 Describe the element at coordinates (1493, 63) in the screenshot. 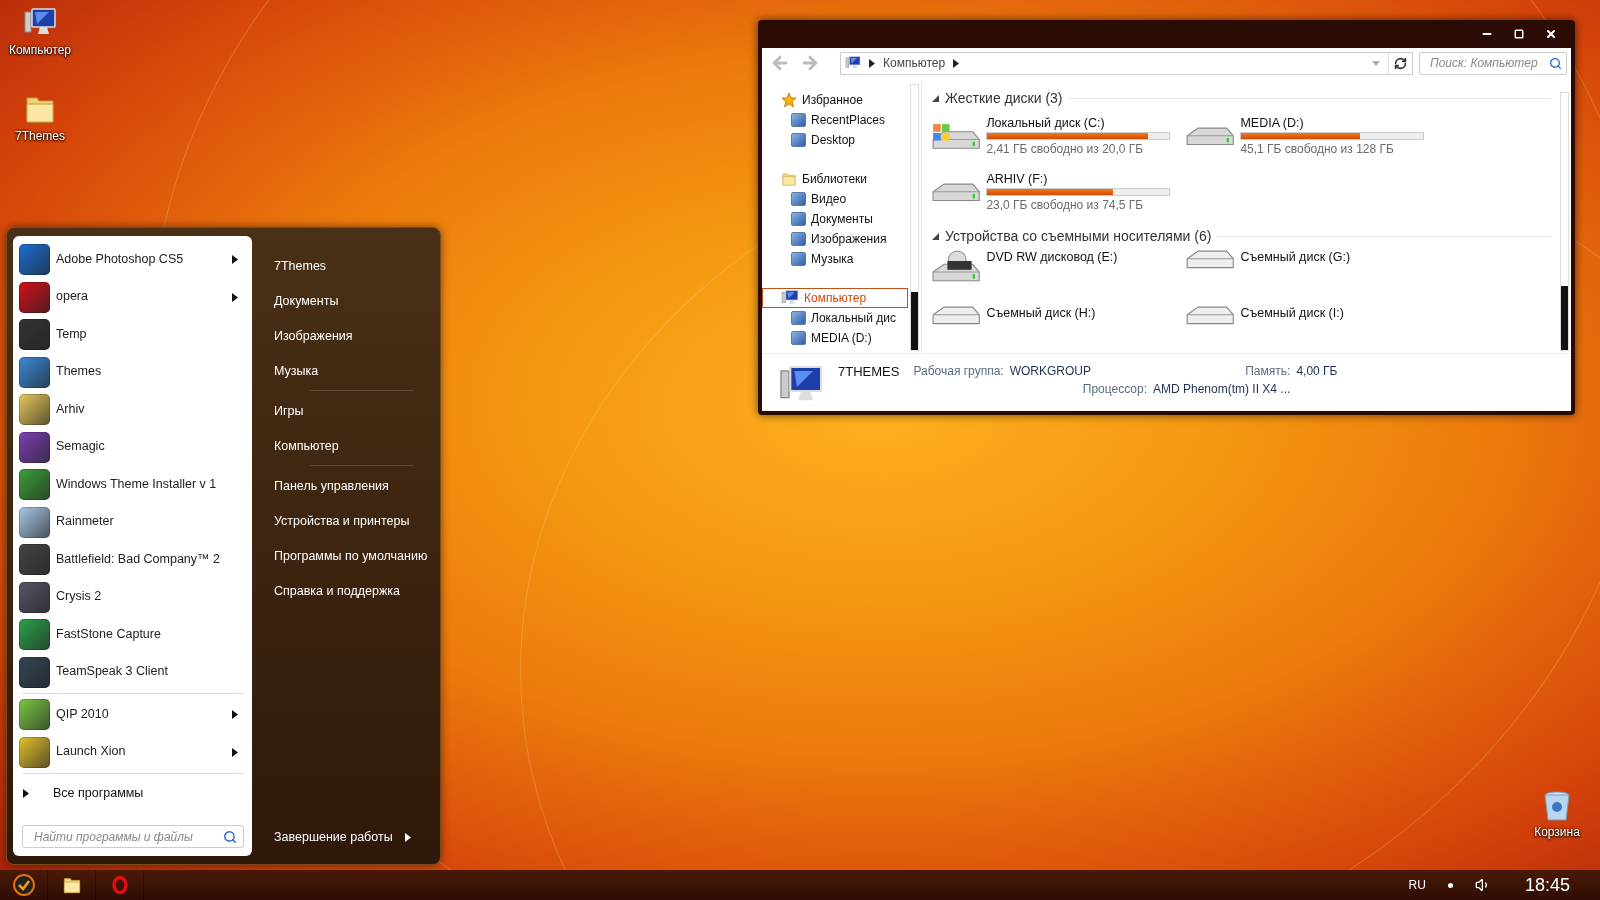

I see `search-field: Поиск: Компьютер` at that location.